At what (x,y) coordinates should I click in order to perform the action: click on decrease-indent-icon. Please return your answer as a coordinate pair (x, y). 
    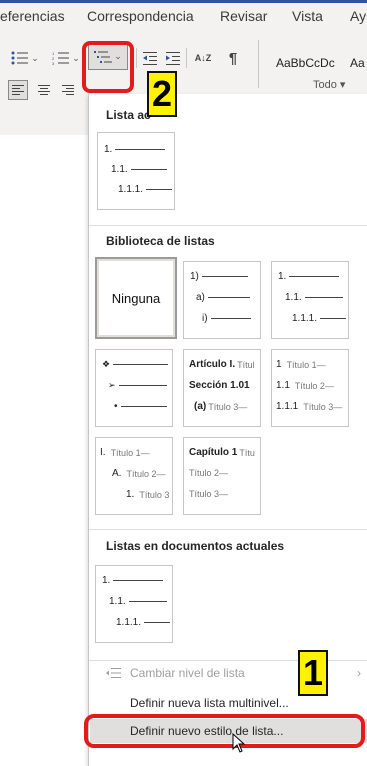
    Looking at the image, I should click on (150, 58).